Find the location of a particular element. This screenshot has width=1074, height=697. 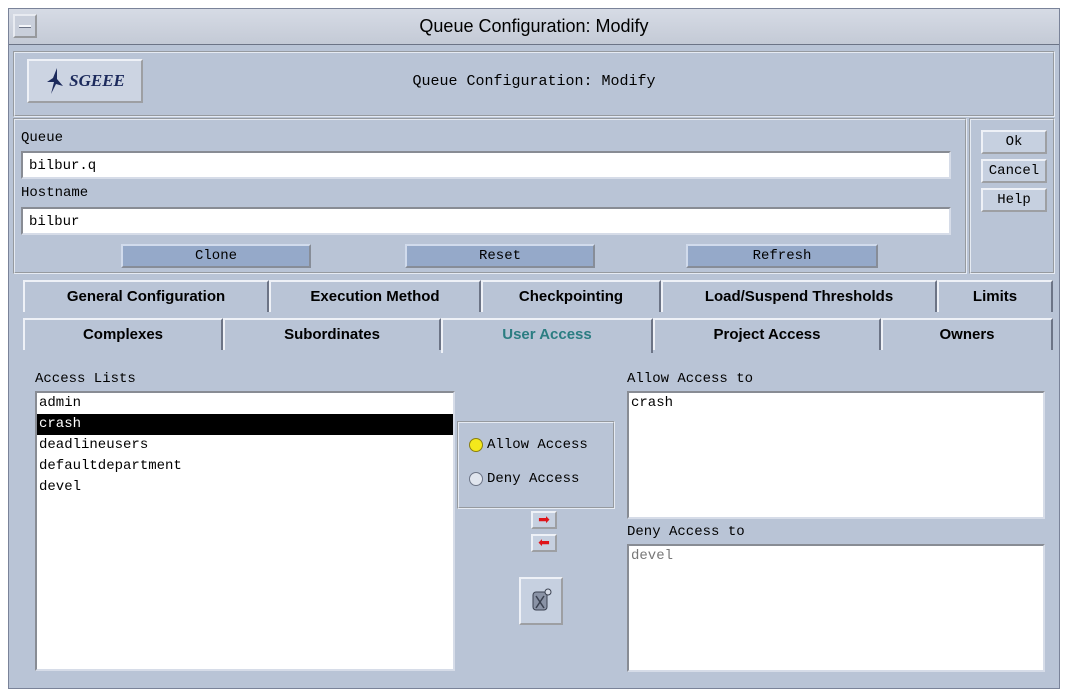

deny-access-label: Deny Access is located at coordinates (533, 479).